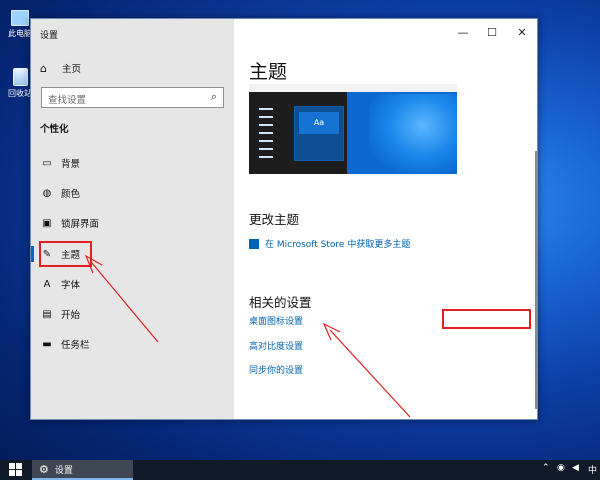 The width and height of the screenshot is (600, 480). Describe the element at coordinates (47, 163) in the screenshot. I see `picture-icon: ▭` at that location.